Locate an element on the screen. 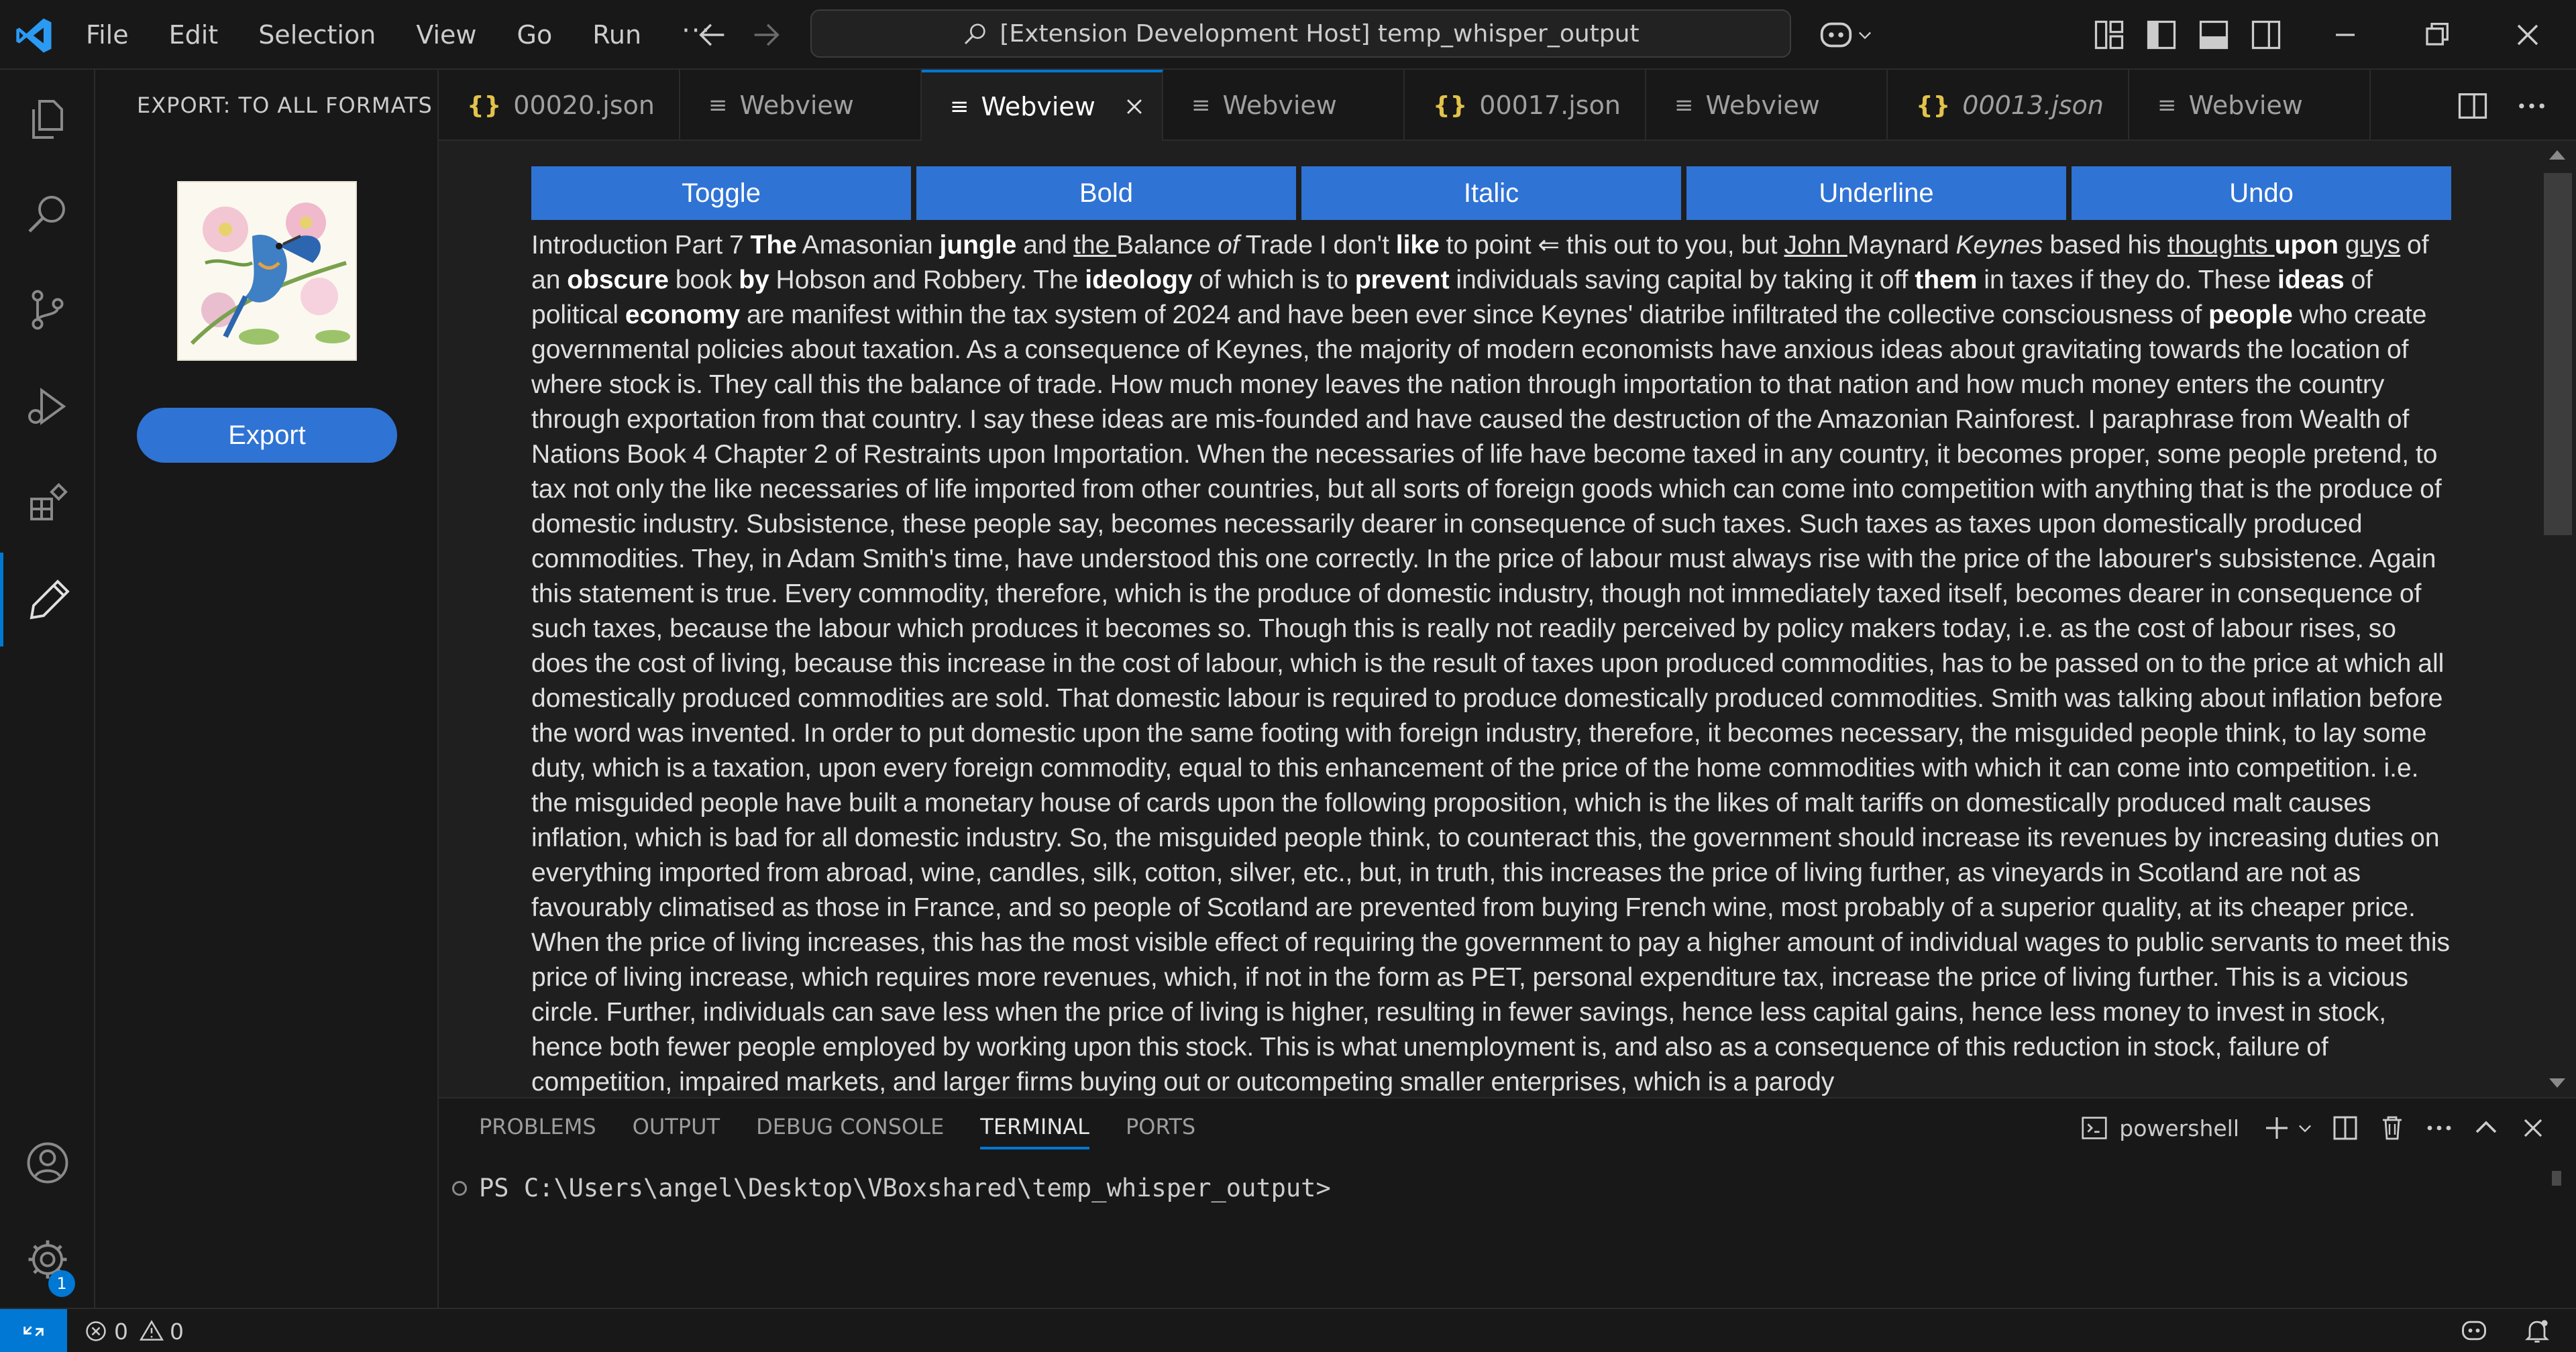  scrollbar-thumb is located at coordinates (2558, 354).